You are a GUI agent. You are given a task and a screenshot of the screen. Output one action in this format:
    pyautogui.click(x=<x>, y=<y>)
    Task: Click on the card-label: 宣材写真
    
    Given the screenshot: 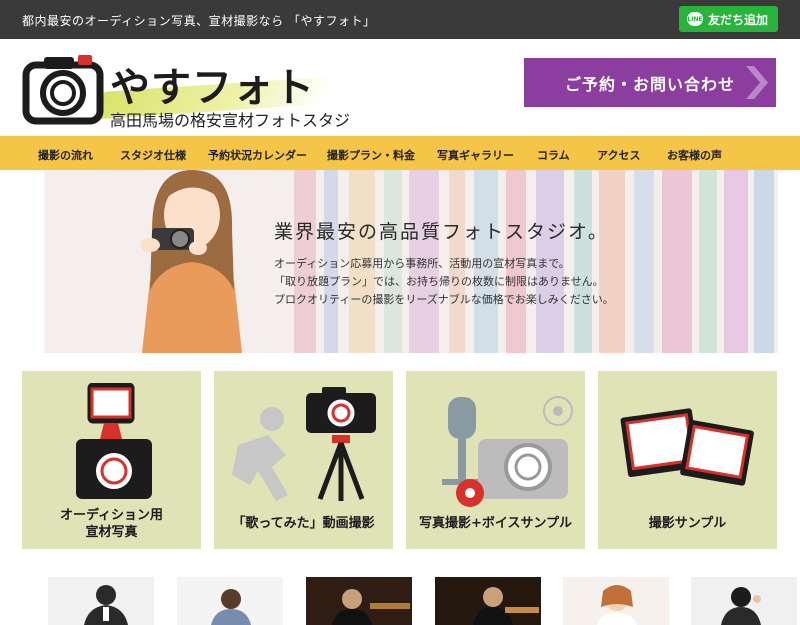 What is the action you would take?
    pyautogui.click(x=111, y=532)
    